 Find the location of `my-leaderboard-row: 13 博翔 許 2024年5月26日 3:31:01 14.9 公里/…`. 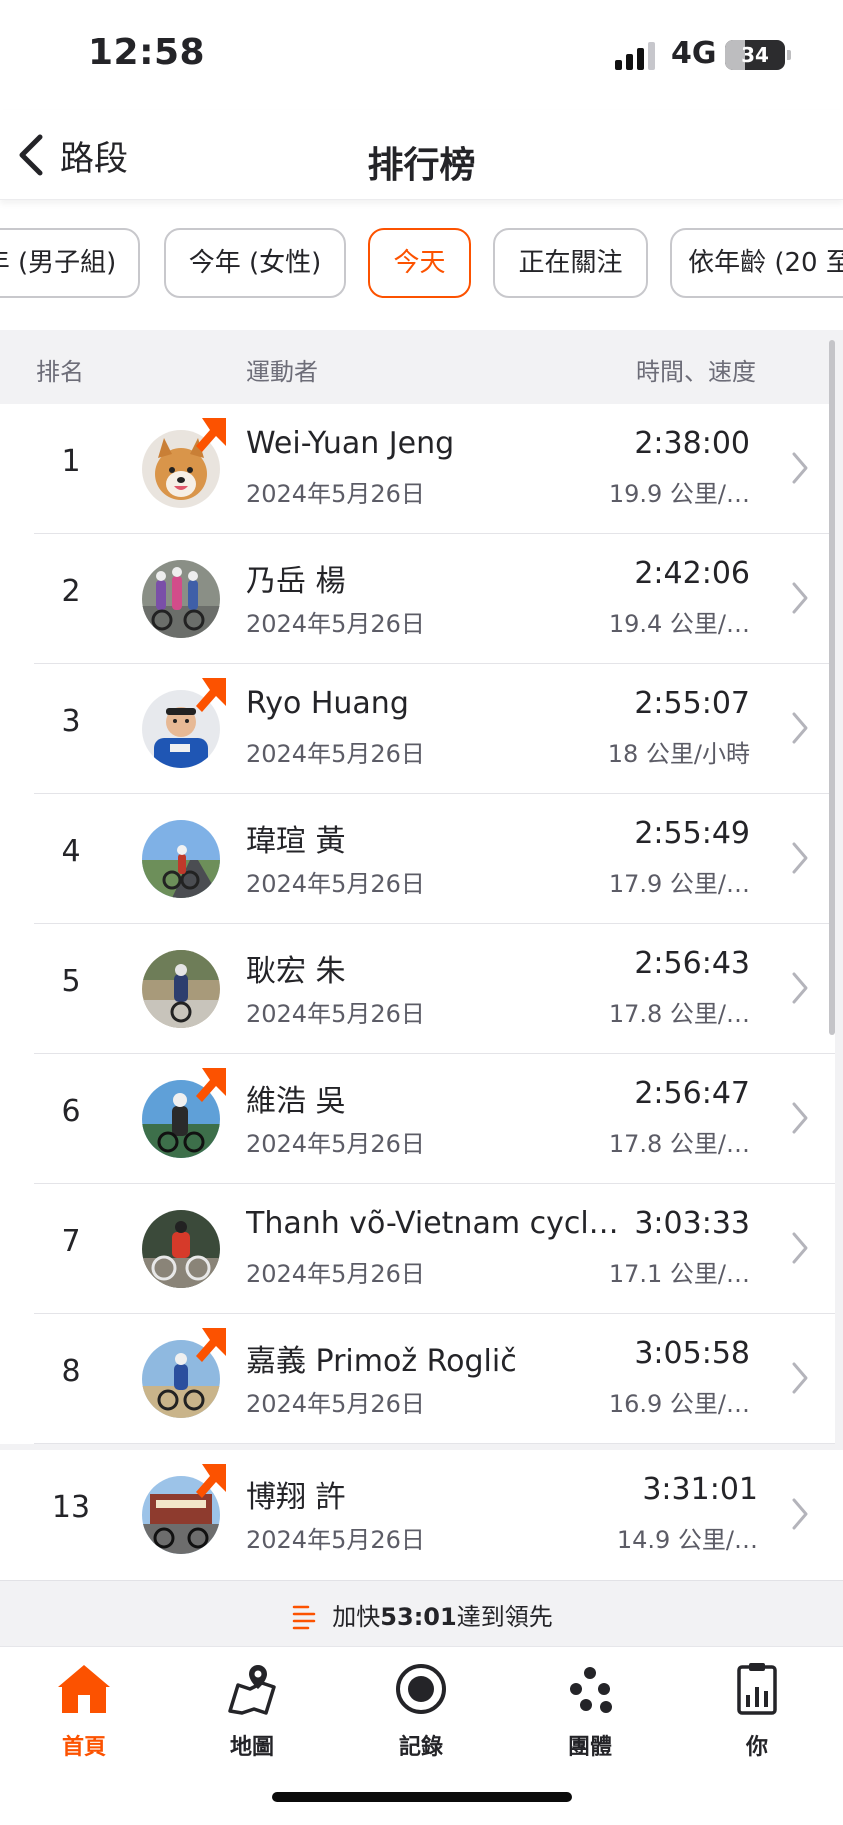

my-leaderboard-row: 13 博翔 許 2024年5月26日 3:31:01 14.9 公里/… is located at coordinates (421, 1515).